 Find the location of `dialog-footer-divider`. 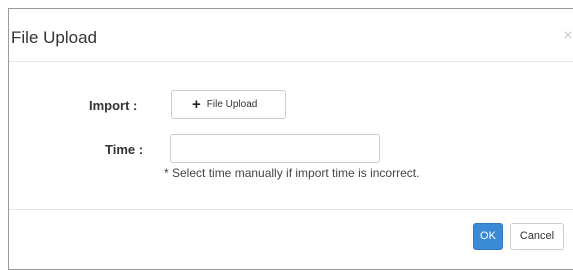

dialog-footer-divider is located at coordinates (291, 210).